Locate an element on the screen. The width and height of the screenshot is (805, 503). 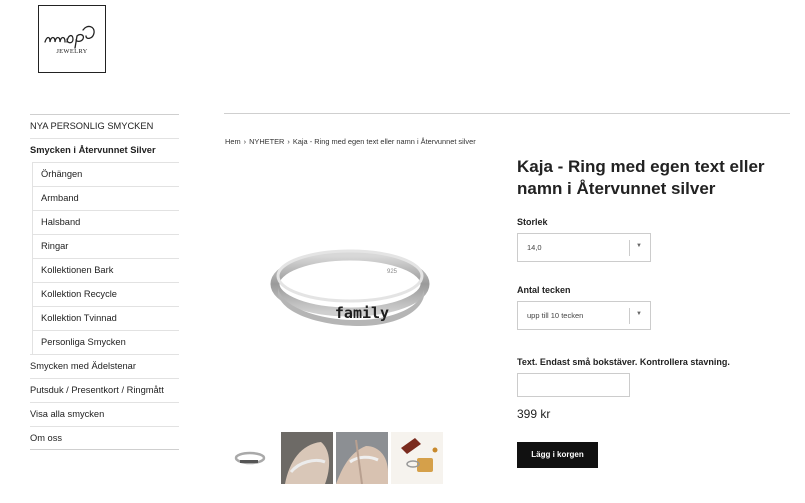
sidebar-subitem-ringar: Ringar is located at coordinates (106, 246).